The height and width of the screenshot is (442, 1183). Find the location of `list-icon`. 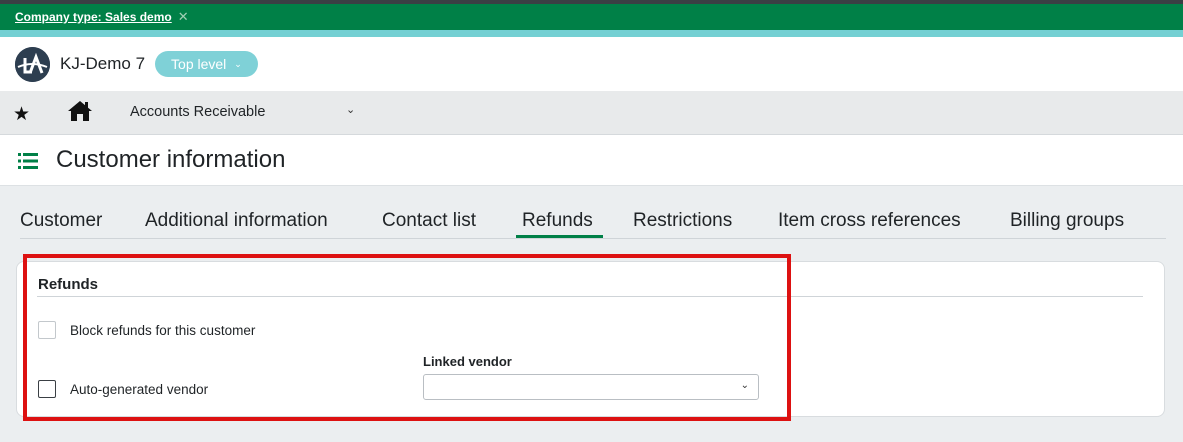

list-icon is located at coordinates (28, 163).